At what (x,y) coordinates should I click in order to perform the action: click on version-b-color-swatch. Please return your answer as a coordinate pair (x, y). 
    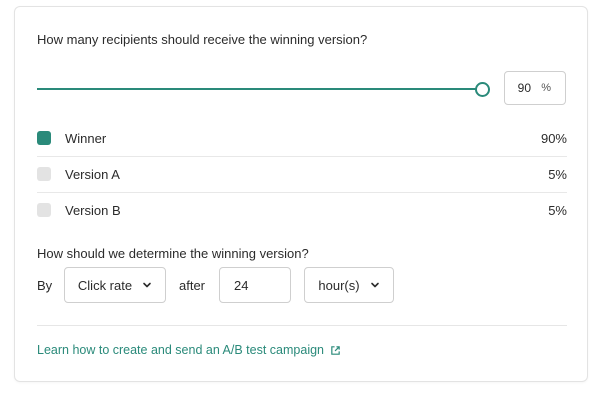
    Looking at the image, I should click on (44, 210).